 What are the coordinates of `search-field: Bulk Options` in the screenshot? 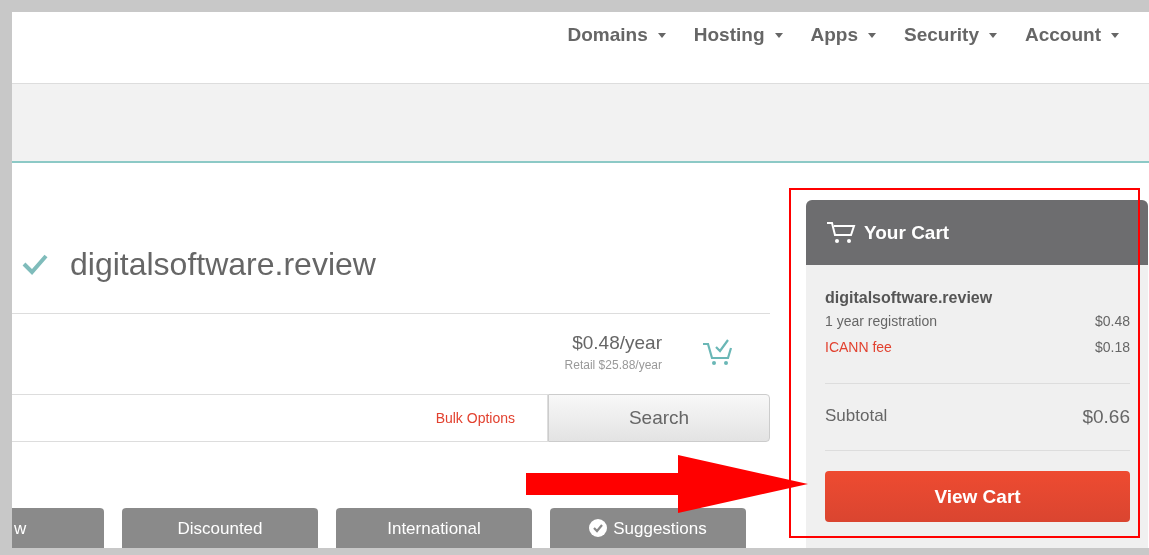 It's located at (280, 418).